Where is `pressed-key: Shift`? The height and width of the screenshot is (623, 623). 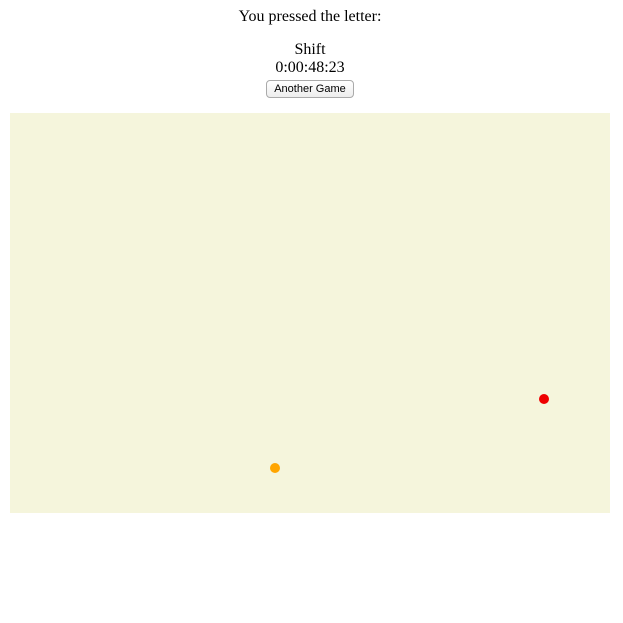 pressed-key: Shift is located at coordinates (310, 49).